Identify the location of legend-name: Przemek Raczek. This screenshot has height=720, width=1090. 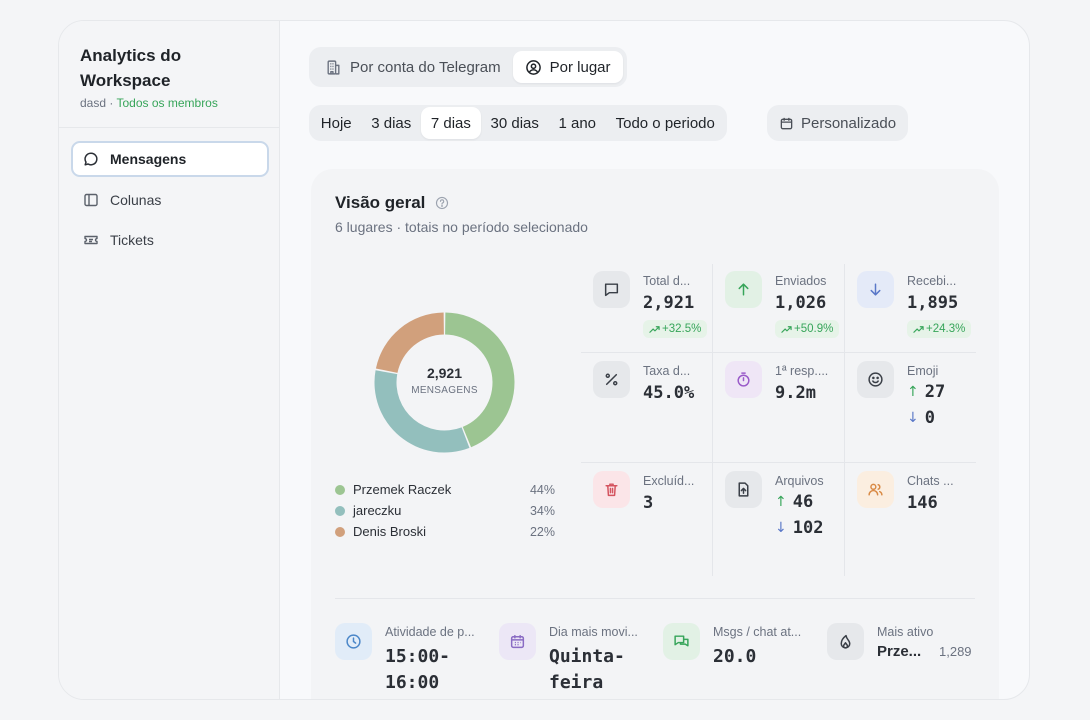
(402, 489).